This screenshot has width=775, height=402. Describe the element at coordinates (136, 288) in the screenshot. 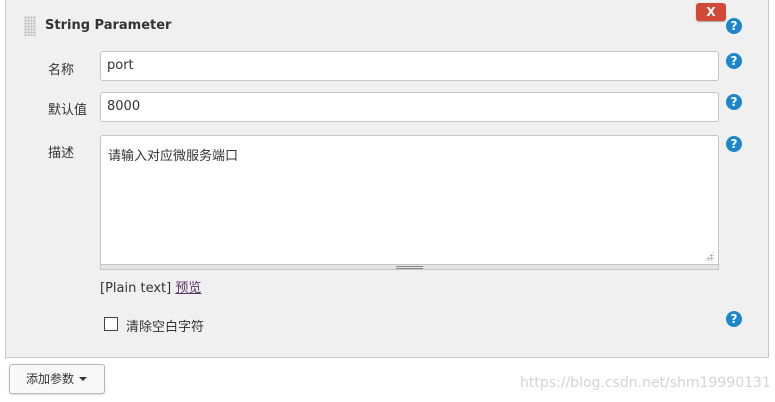

I see `format-text: [Plain text]` at that location.